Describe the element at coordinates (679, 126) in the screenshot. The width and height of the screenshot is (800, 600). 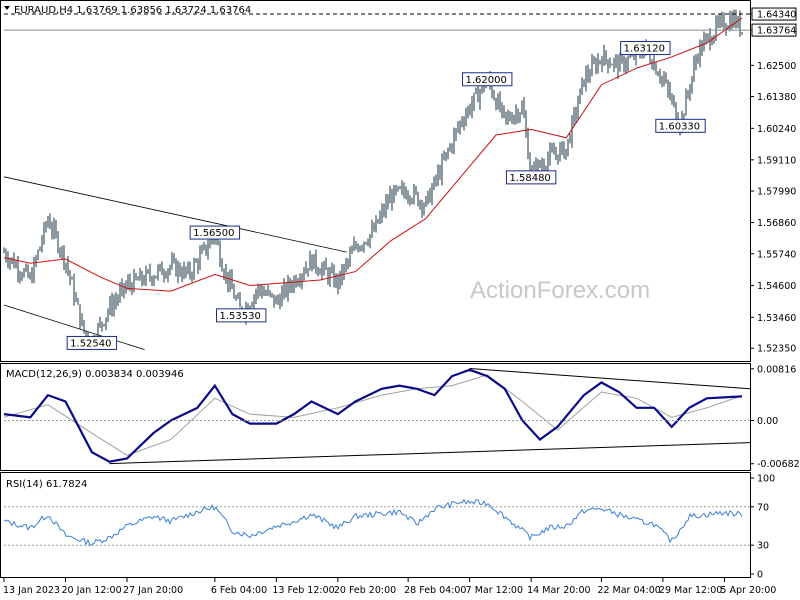
I see `price-annotation-label: 1.60330` at that location.